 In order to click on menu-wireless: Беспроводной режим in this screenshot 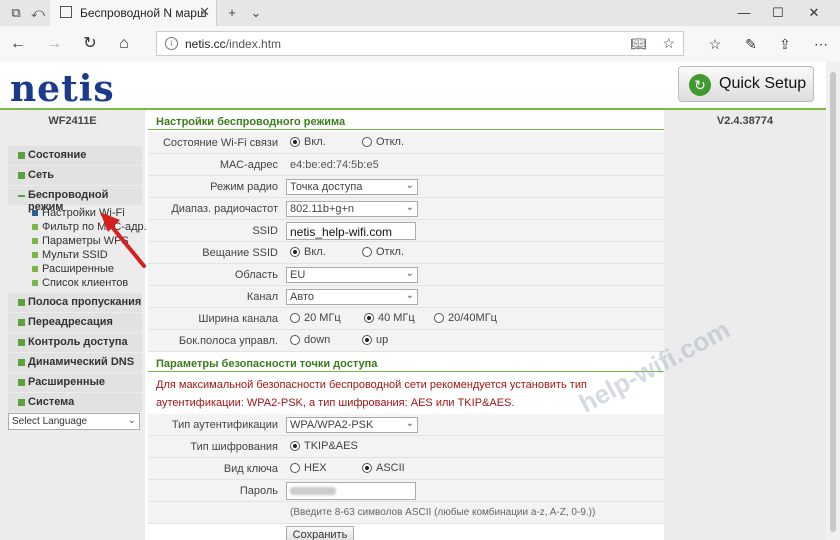, I will do `click(75, 199)`.